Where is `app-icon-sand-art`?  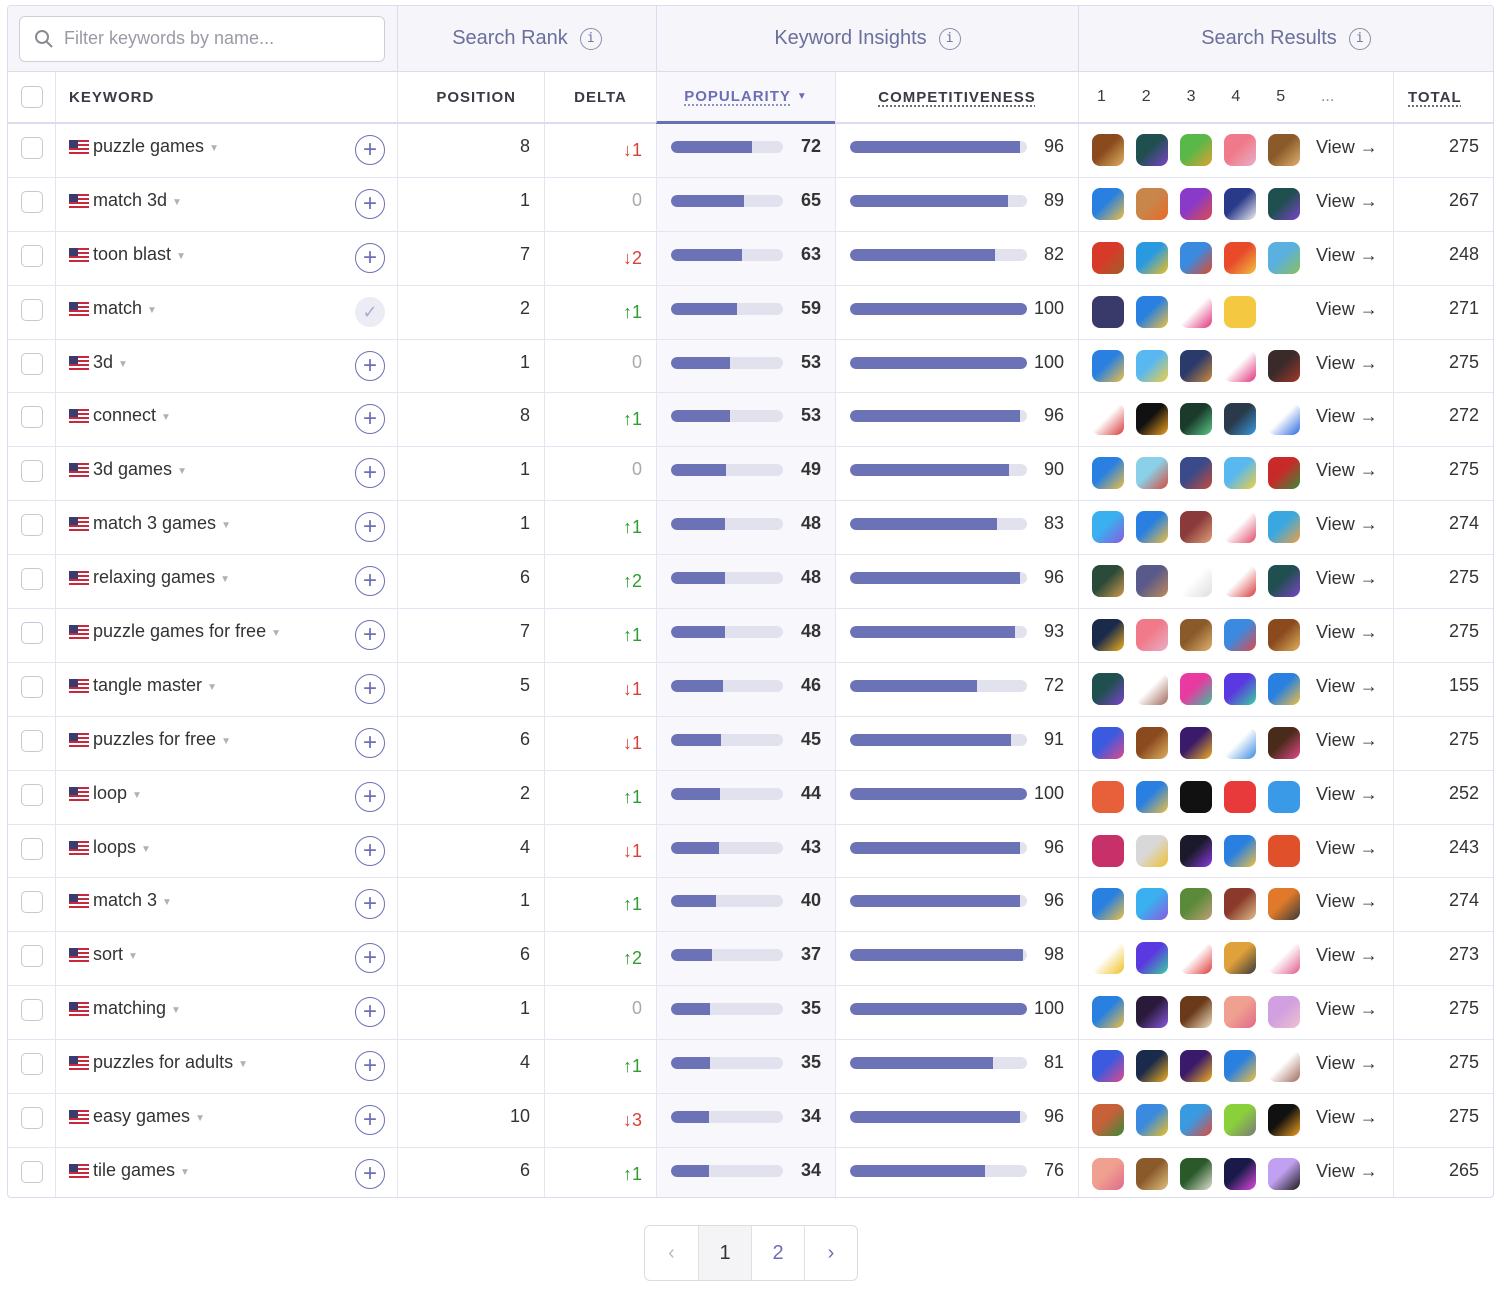
app-icon-sand-art is located at coordinates (1108, 581).